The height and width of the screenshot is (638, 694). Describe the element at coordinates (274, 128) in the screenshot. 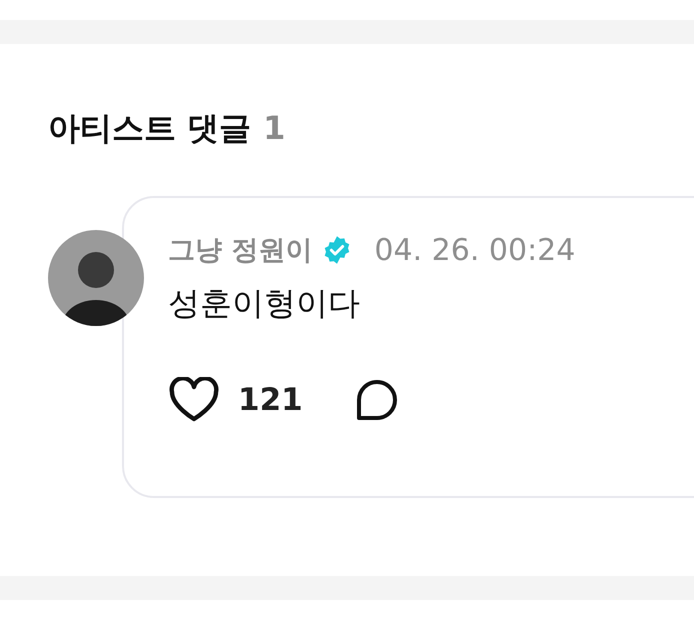

I see `comment-count: 1` at that location.